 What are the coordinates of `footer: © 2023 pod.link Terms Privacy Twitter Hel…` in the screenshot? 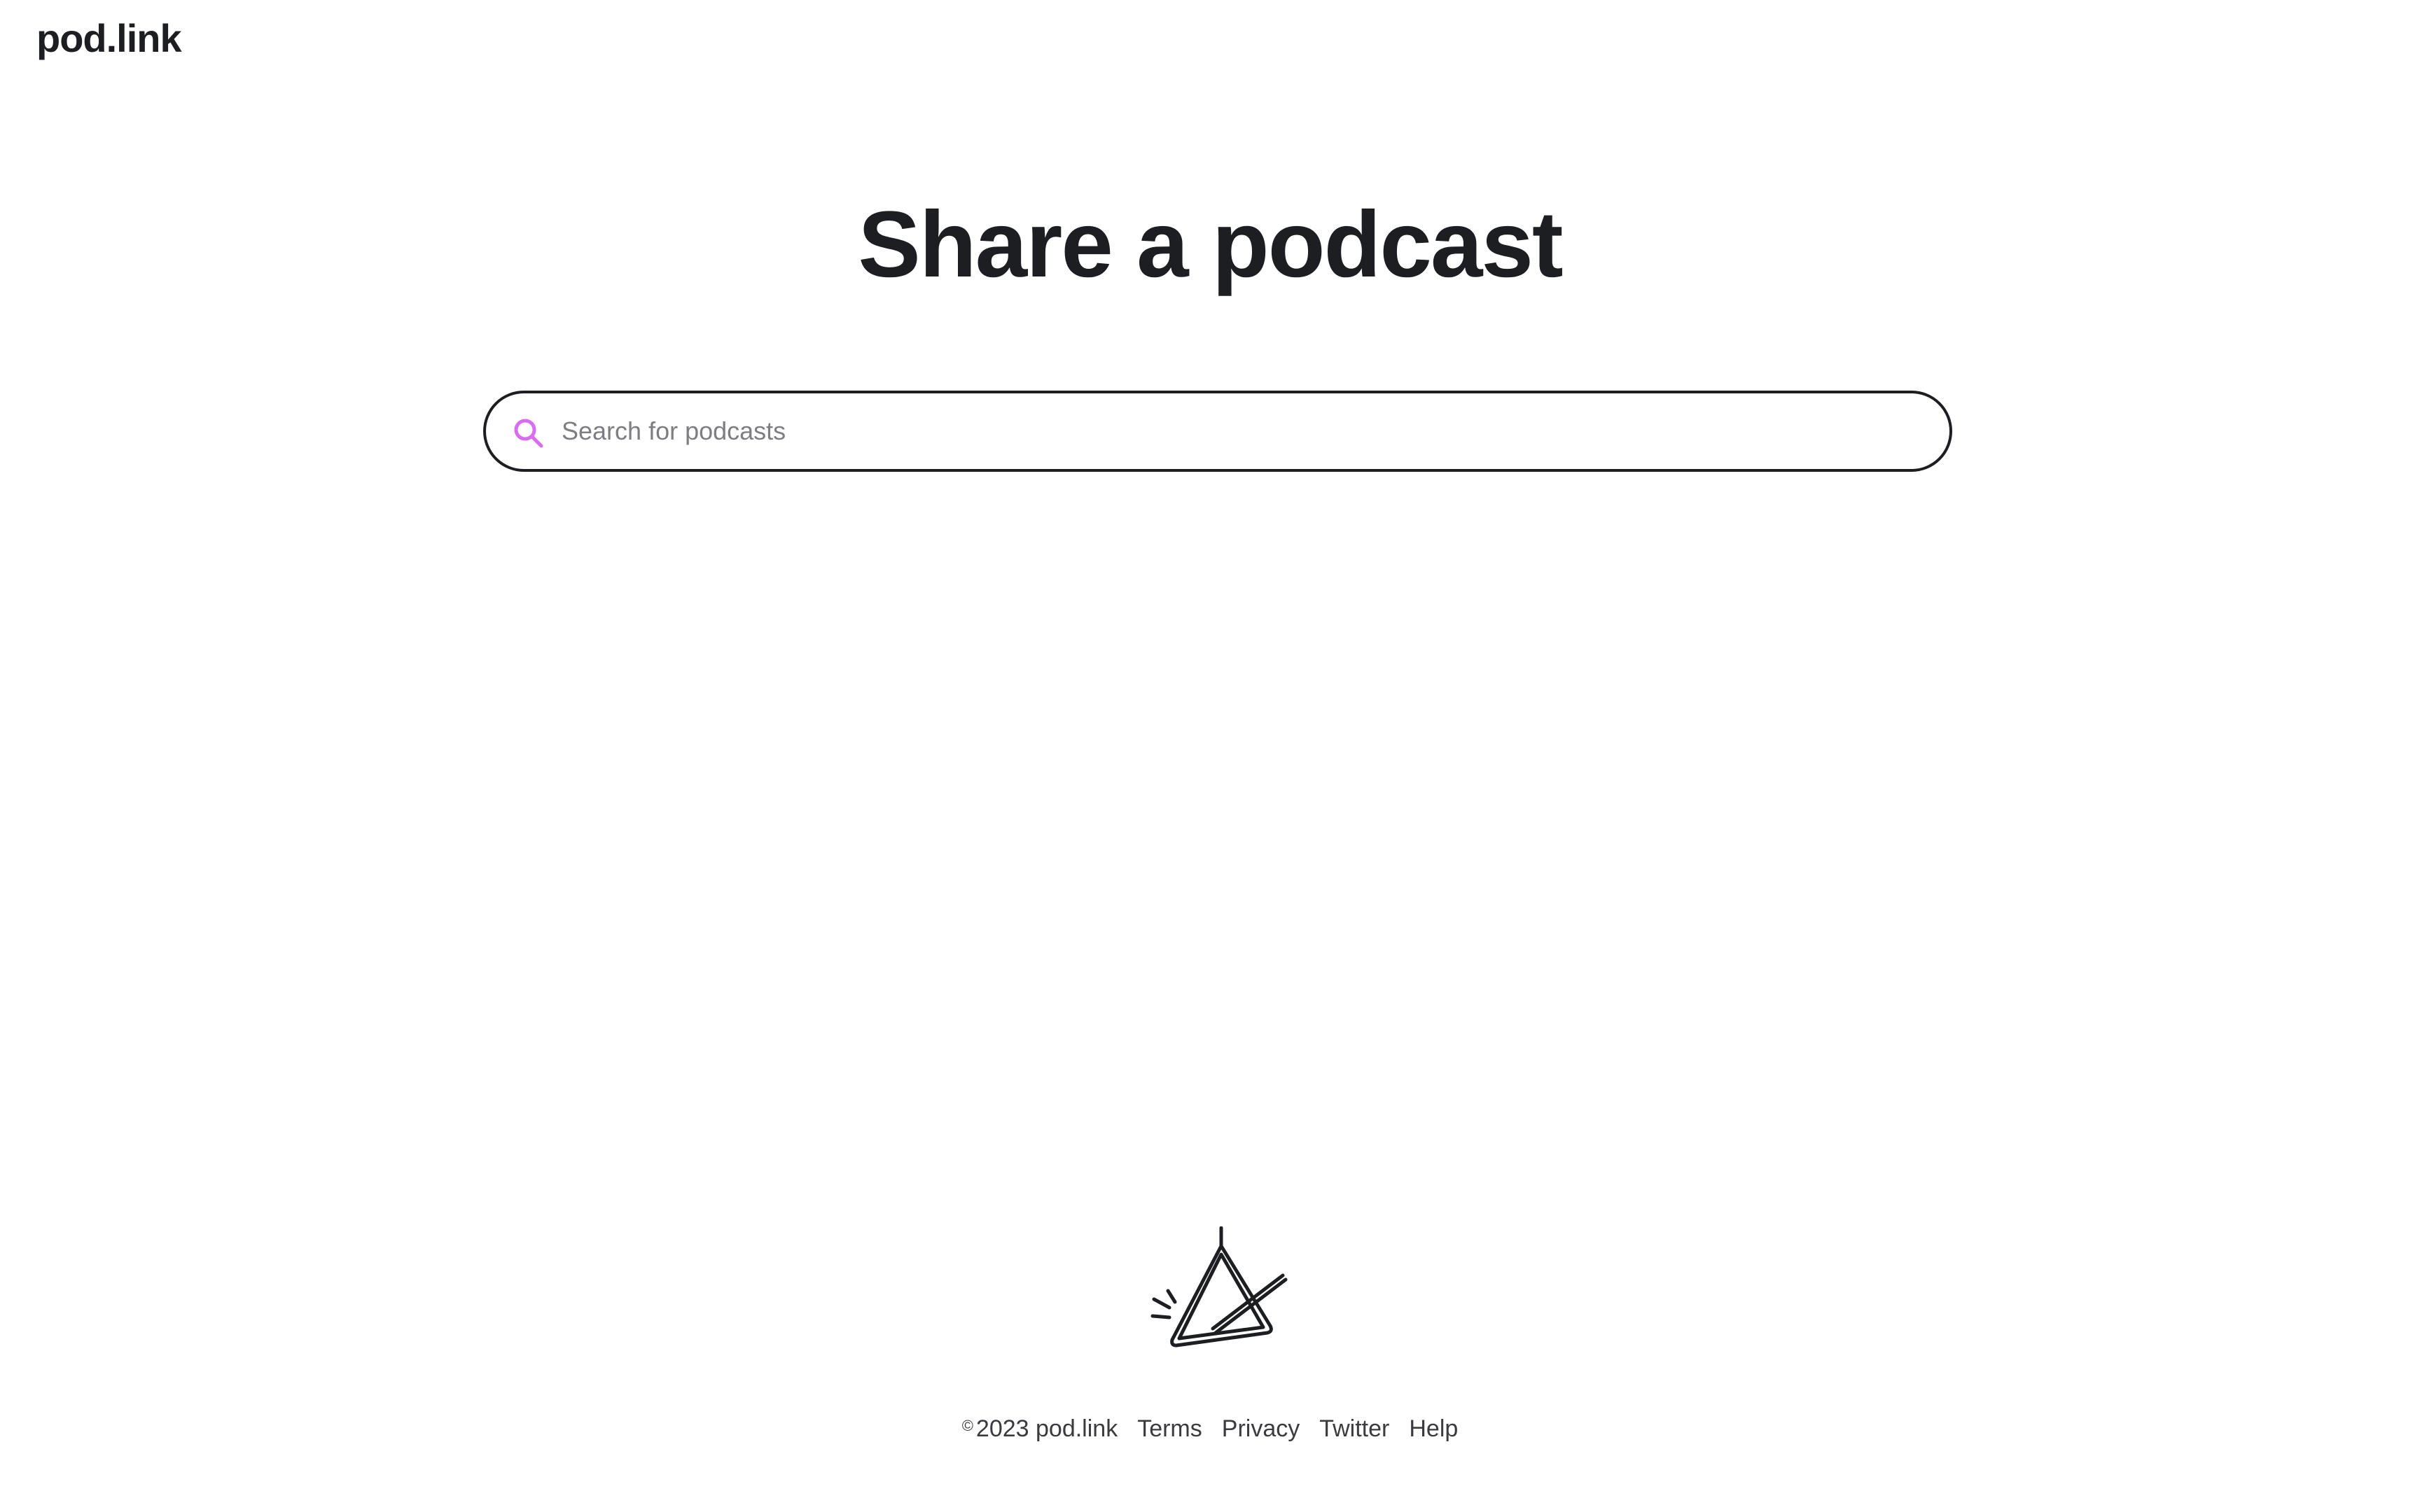 It's located at (1210, 1429).